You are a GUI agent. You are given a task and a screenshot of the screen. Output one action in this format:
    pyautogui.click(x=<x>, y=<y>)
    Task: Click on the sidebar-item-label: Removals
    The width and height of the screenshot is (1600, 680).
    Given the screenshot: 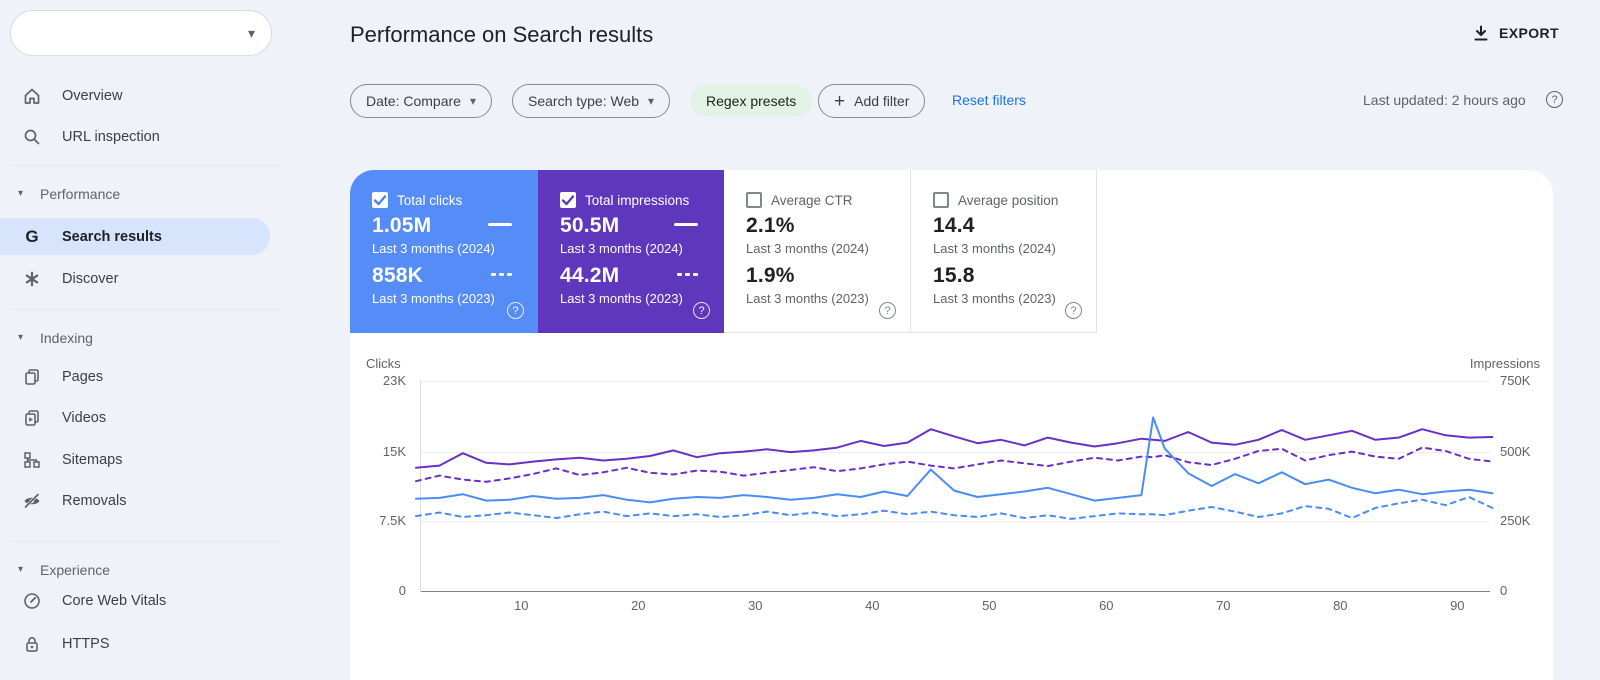 What is the action you would take?
    pyautogui.click(x=94, y=501)
    